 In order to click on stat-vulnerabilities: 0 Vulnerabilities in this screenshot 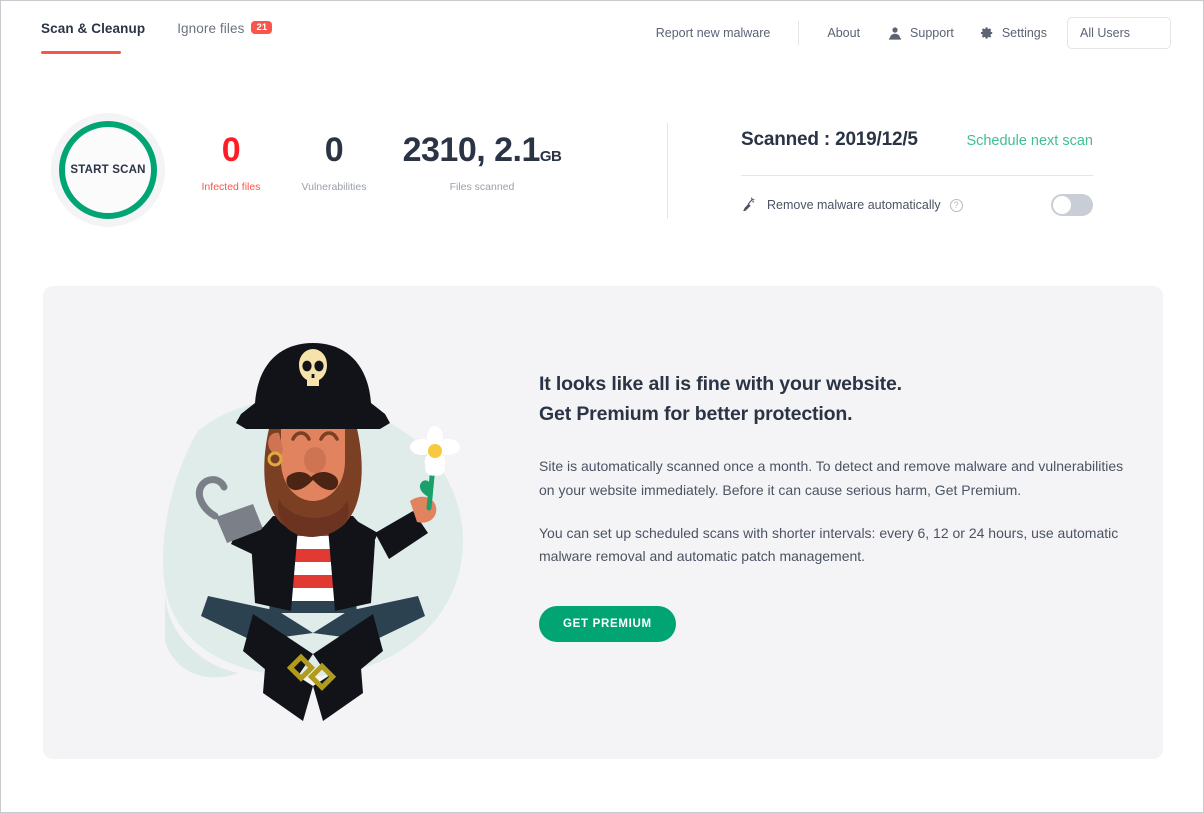, I will do `click(334, 163)`.